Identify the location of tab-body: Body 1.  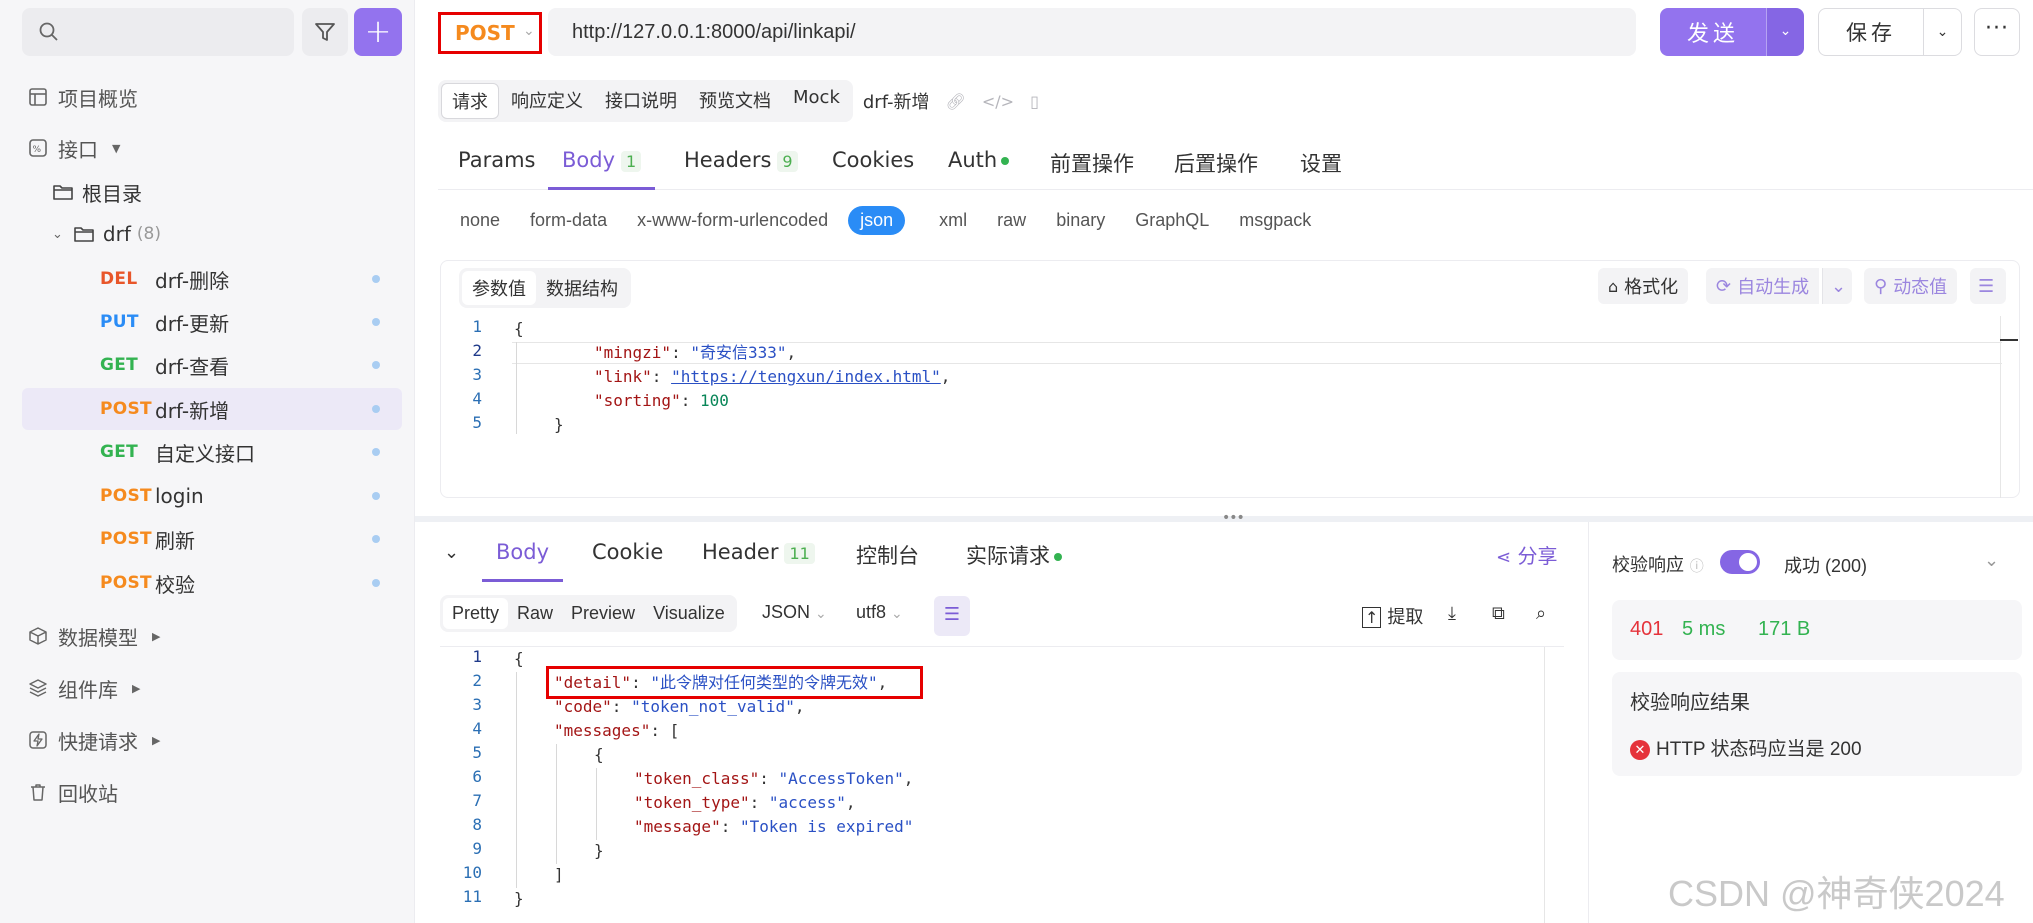
(602, 169).